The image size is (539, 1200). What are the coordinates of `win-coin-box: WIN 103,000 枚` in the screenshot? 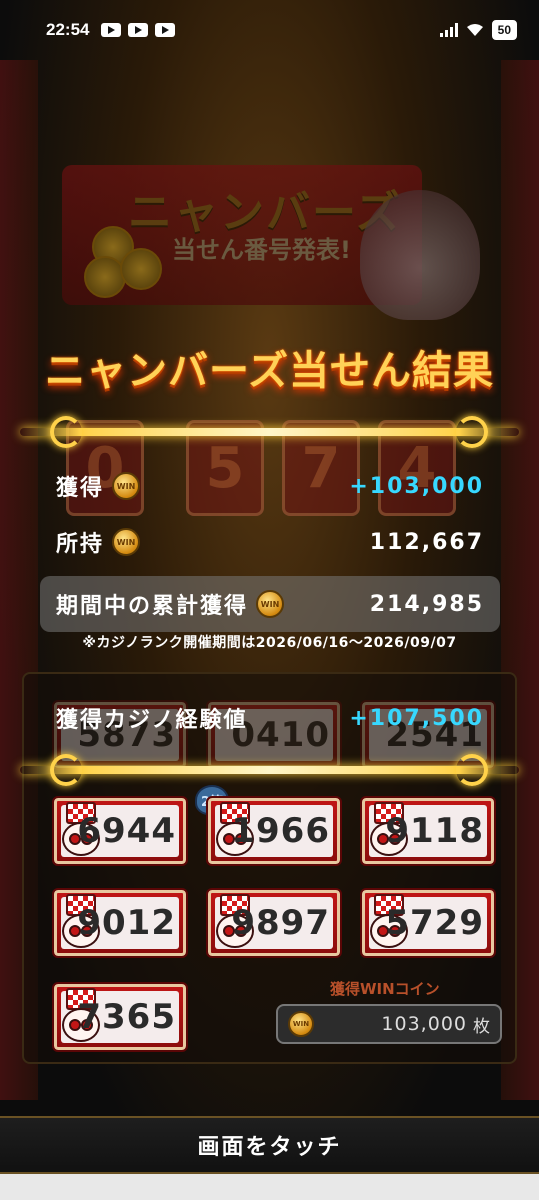 It's located at (389, 1024).